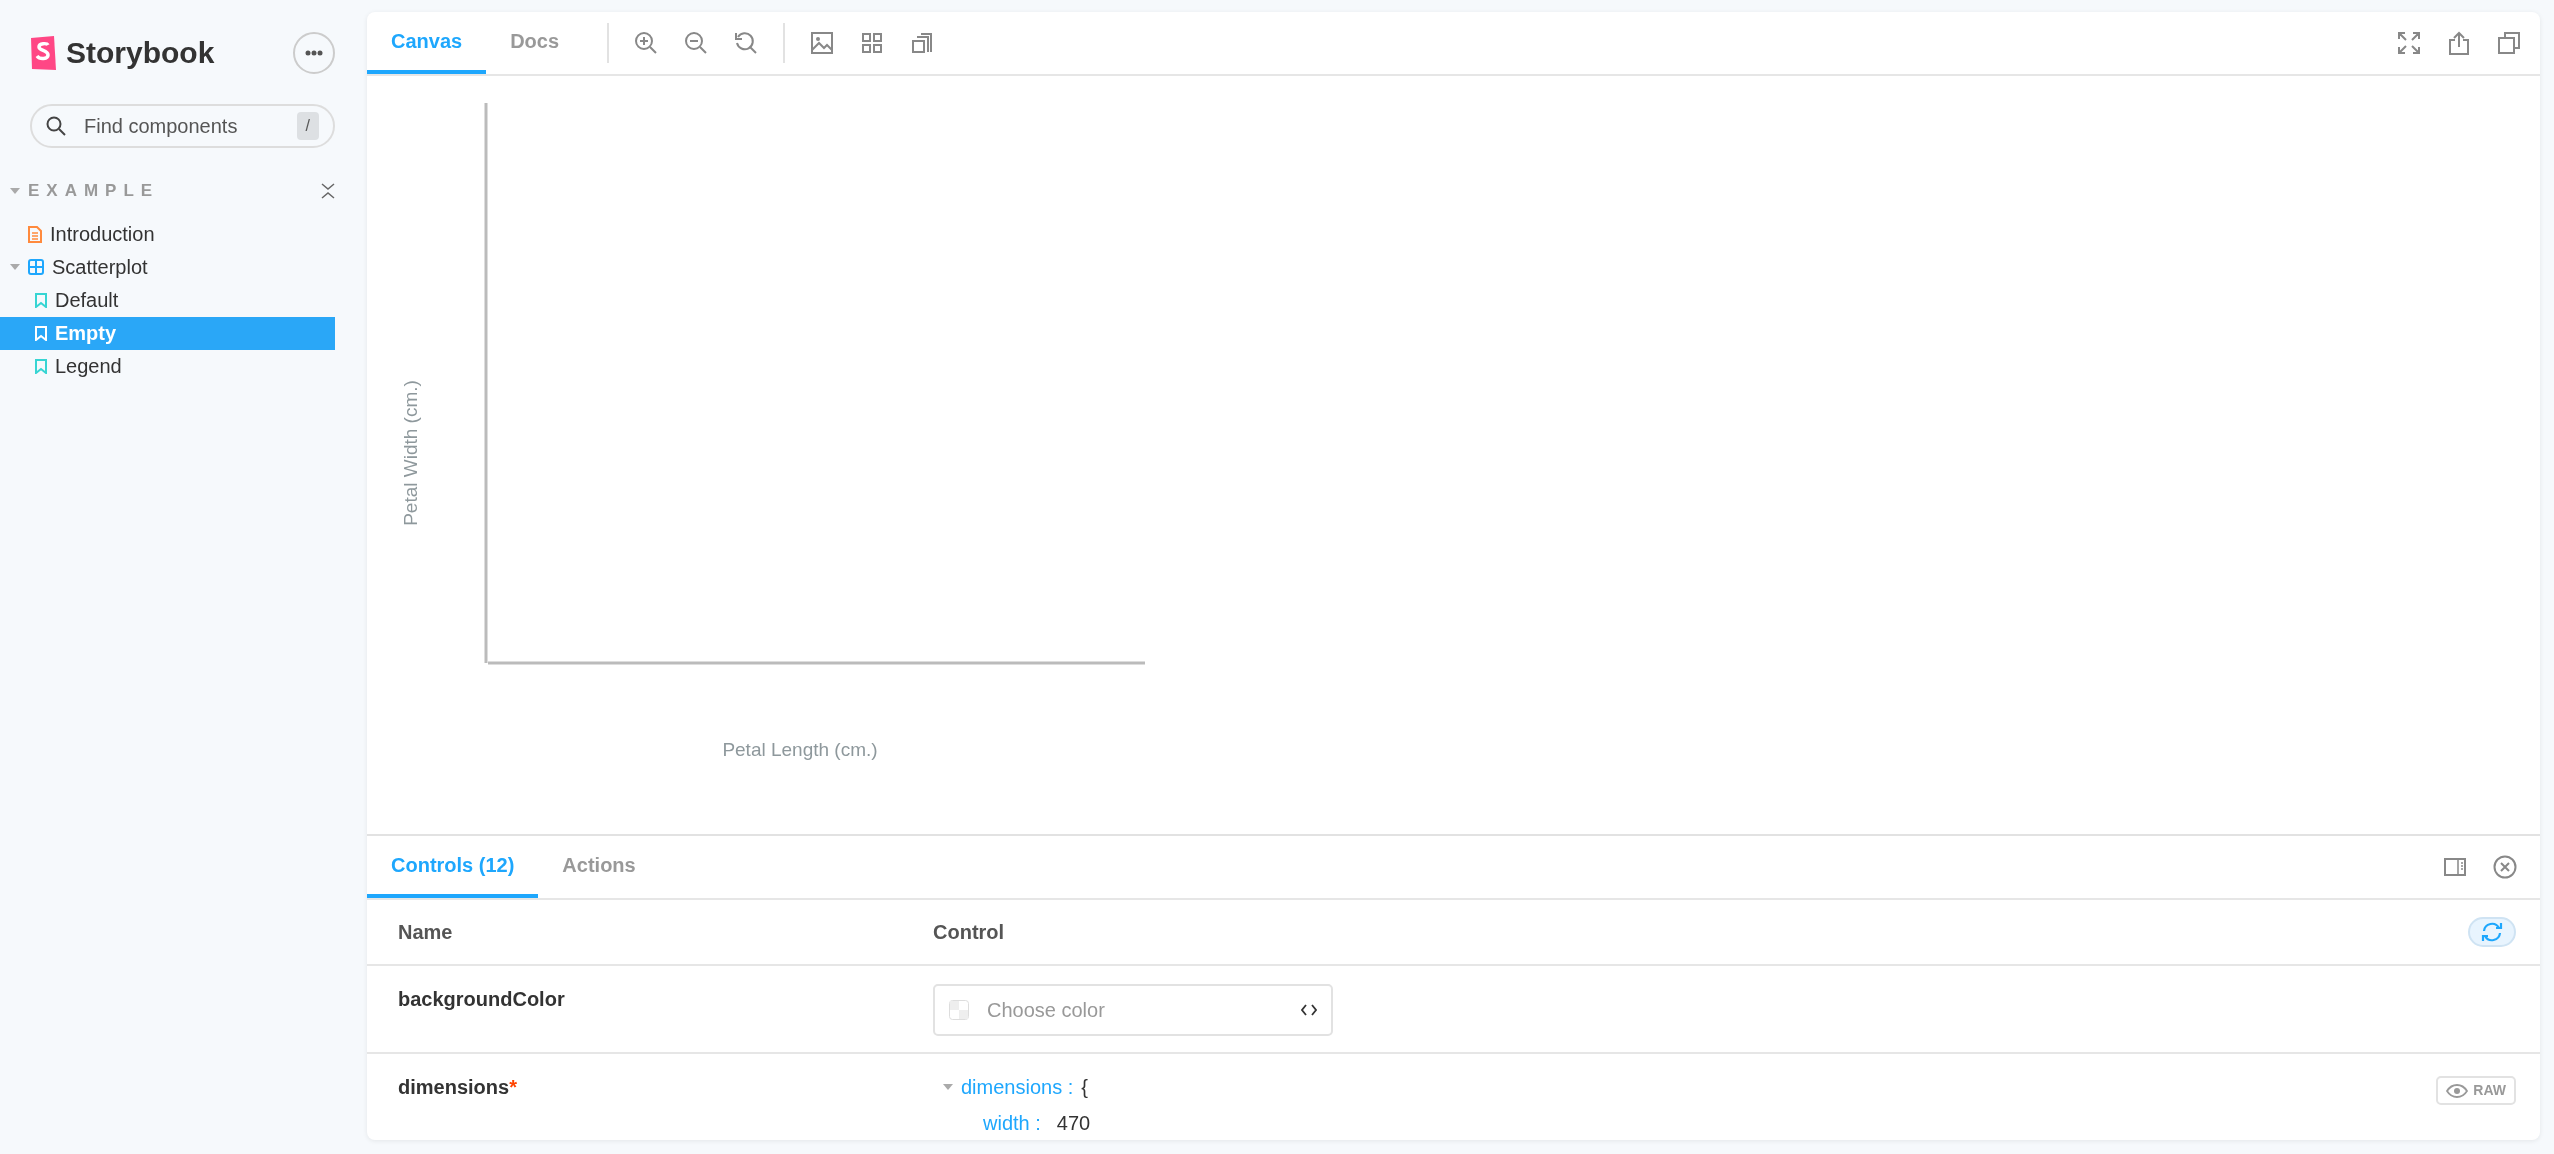 This screenshot has height=1154, width=2554. What do you see at coordinates (167, 366) in the screenshot?
I see `tree-item: Legend` at bounding box center [167, 366].